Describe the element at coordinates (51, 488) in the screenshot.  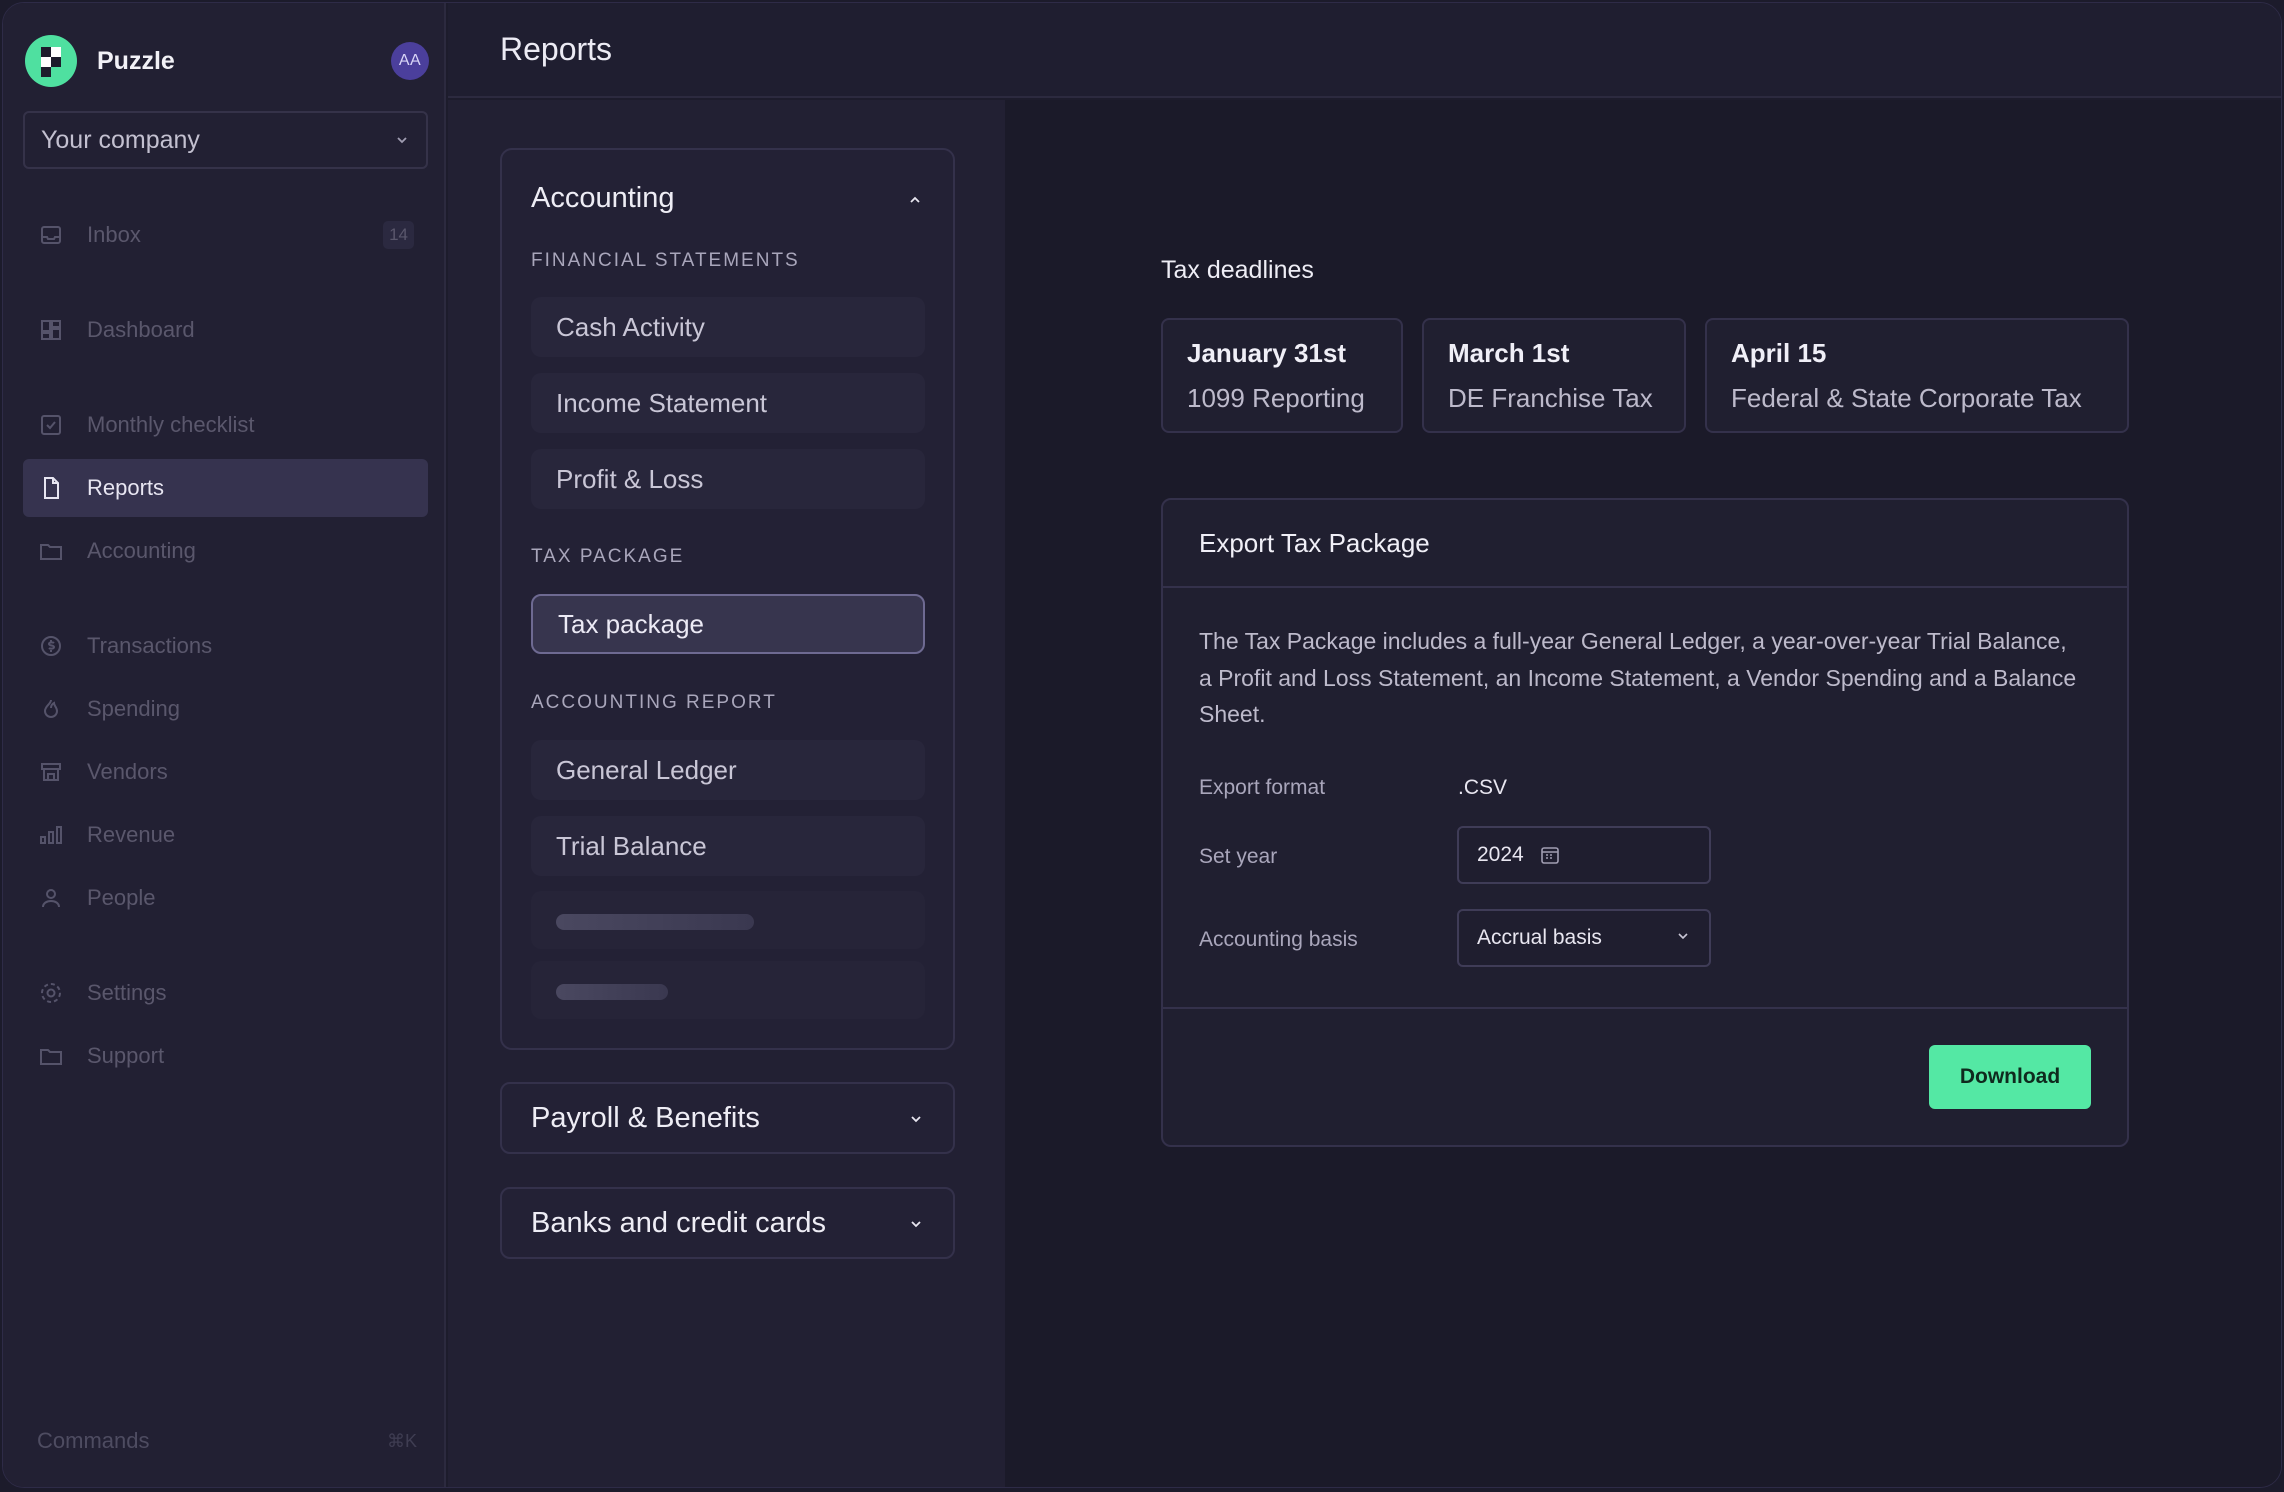
I see `file-icon` at that location.